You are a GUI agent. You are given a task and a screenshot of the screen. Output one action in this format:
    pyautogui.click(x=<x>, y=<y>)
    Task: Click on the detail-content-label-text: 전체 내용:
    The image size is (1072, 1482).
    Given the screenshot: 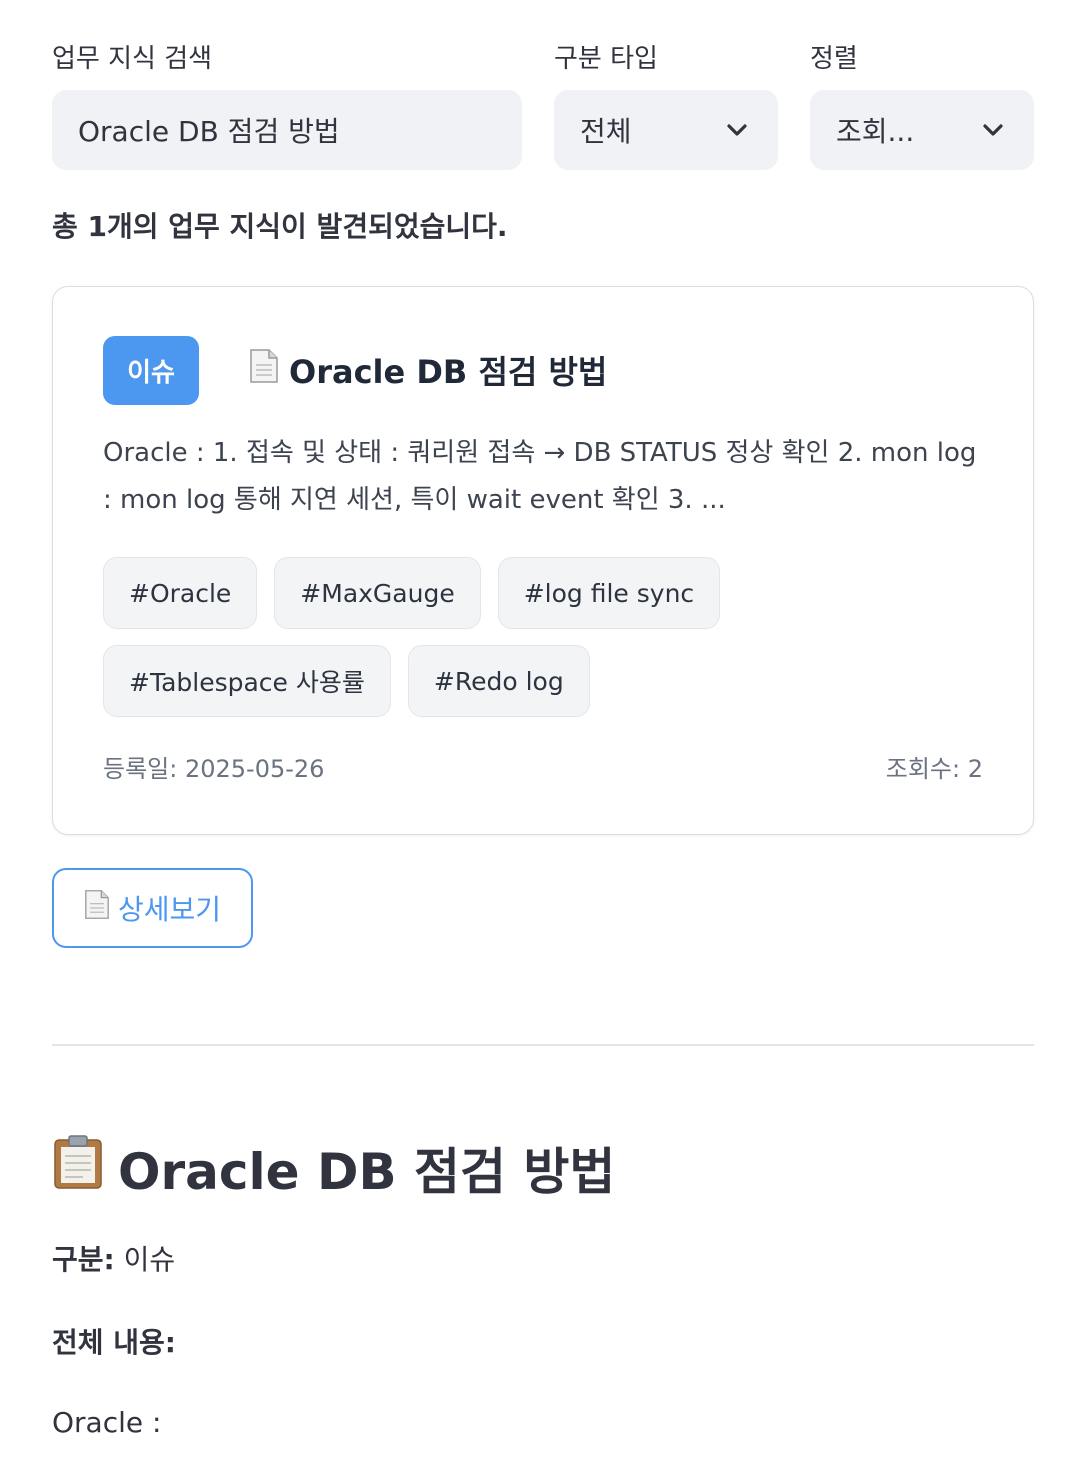 What is the action you would take?
    pyautogui.click(x=114, y=1342)
    